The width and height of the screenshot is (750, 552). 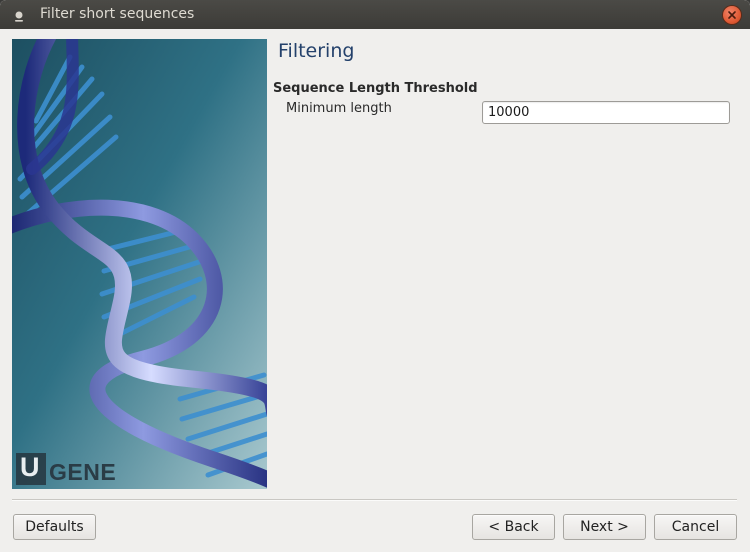 I want to click on title-bar: Filter short sequences, so click(x=375, y=14).